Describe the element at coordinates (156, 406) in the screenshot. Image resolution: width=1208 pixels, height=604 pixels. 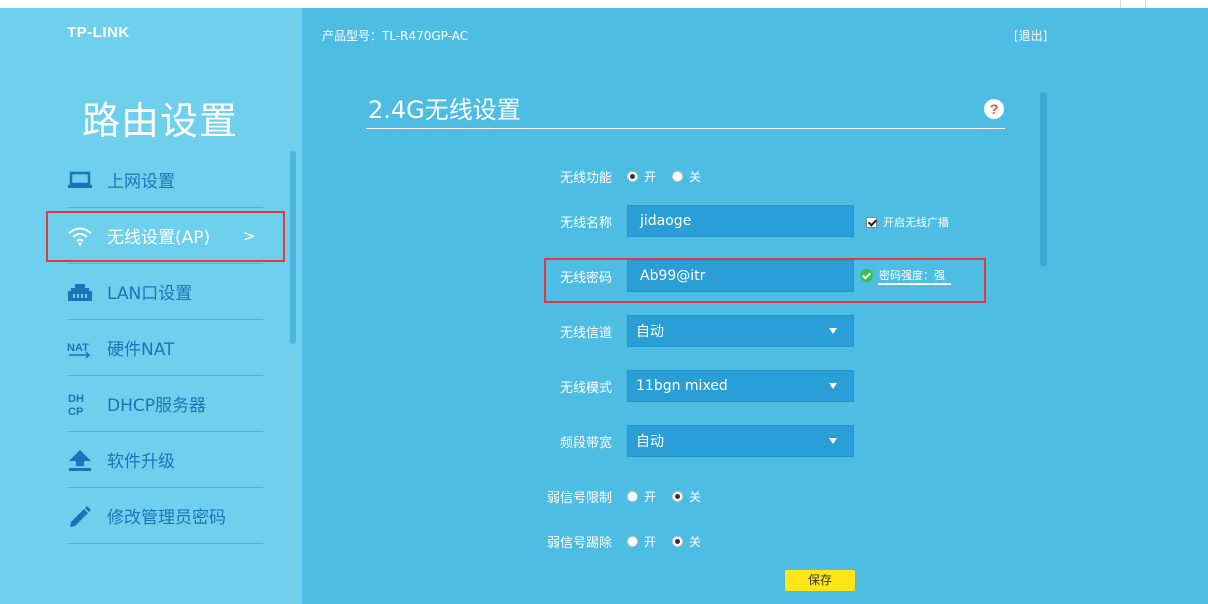
I see `sidebar-item-label: DHCP服务器` at that location.